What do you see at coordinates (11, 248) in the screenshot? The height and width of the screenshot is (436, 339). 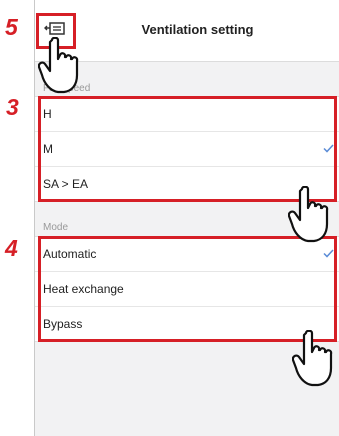 I see `callout-number-4: 4` at bounding box center [11, 248].